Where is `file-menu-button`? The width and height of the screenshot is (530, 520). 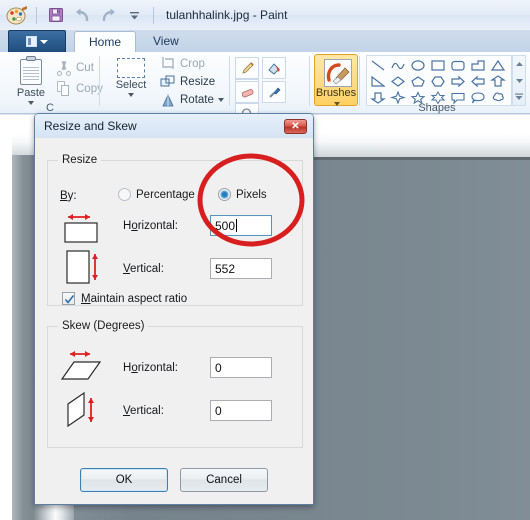 file-menu-button is located at coordinates (37, 41).